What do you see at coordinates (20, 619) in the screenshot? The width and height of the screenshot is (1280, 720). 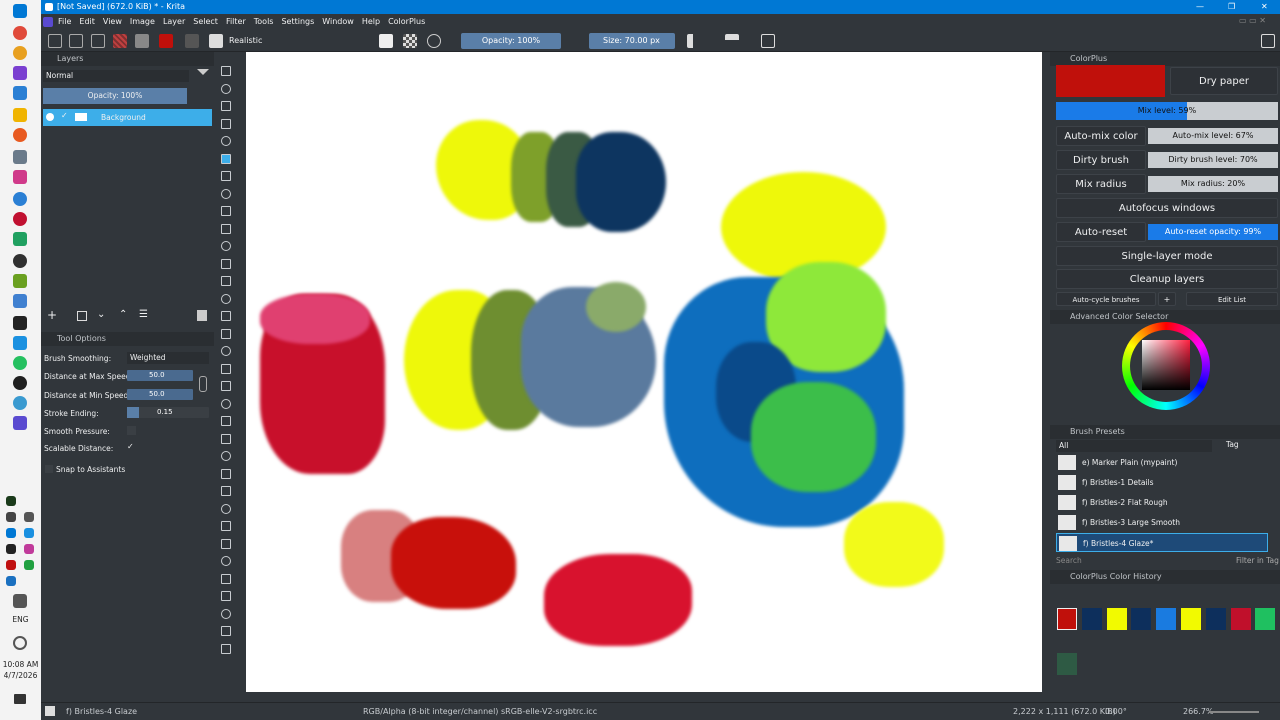 I see `input-language: ENG` at bounding box center [20, 619].